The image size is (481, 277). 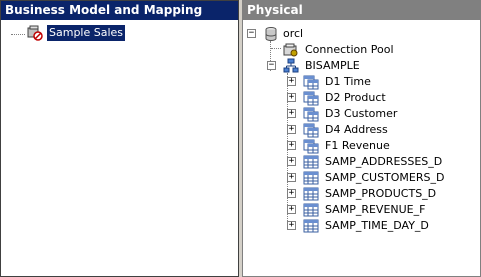 What do you see at coordinates (385, 177) in the screenshot?
I see `tree-item-label: SAMP_CUSTOMERS_D` at bounding box center [385, 177].